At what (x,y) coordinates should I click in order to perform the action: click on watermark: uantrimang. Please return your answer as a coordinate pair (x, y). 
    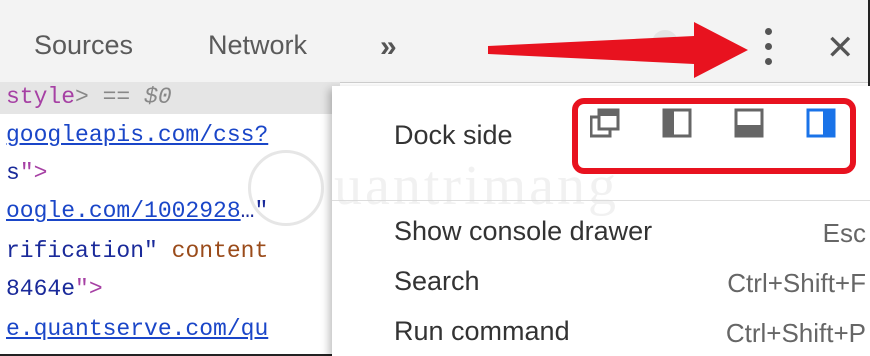
    Looking at the image, I should click on (448, 190).